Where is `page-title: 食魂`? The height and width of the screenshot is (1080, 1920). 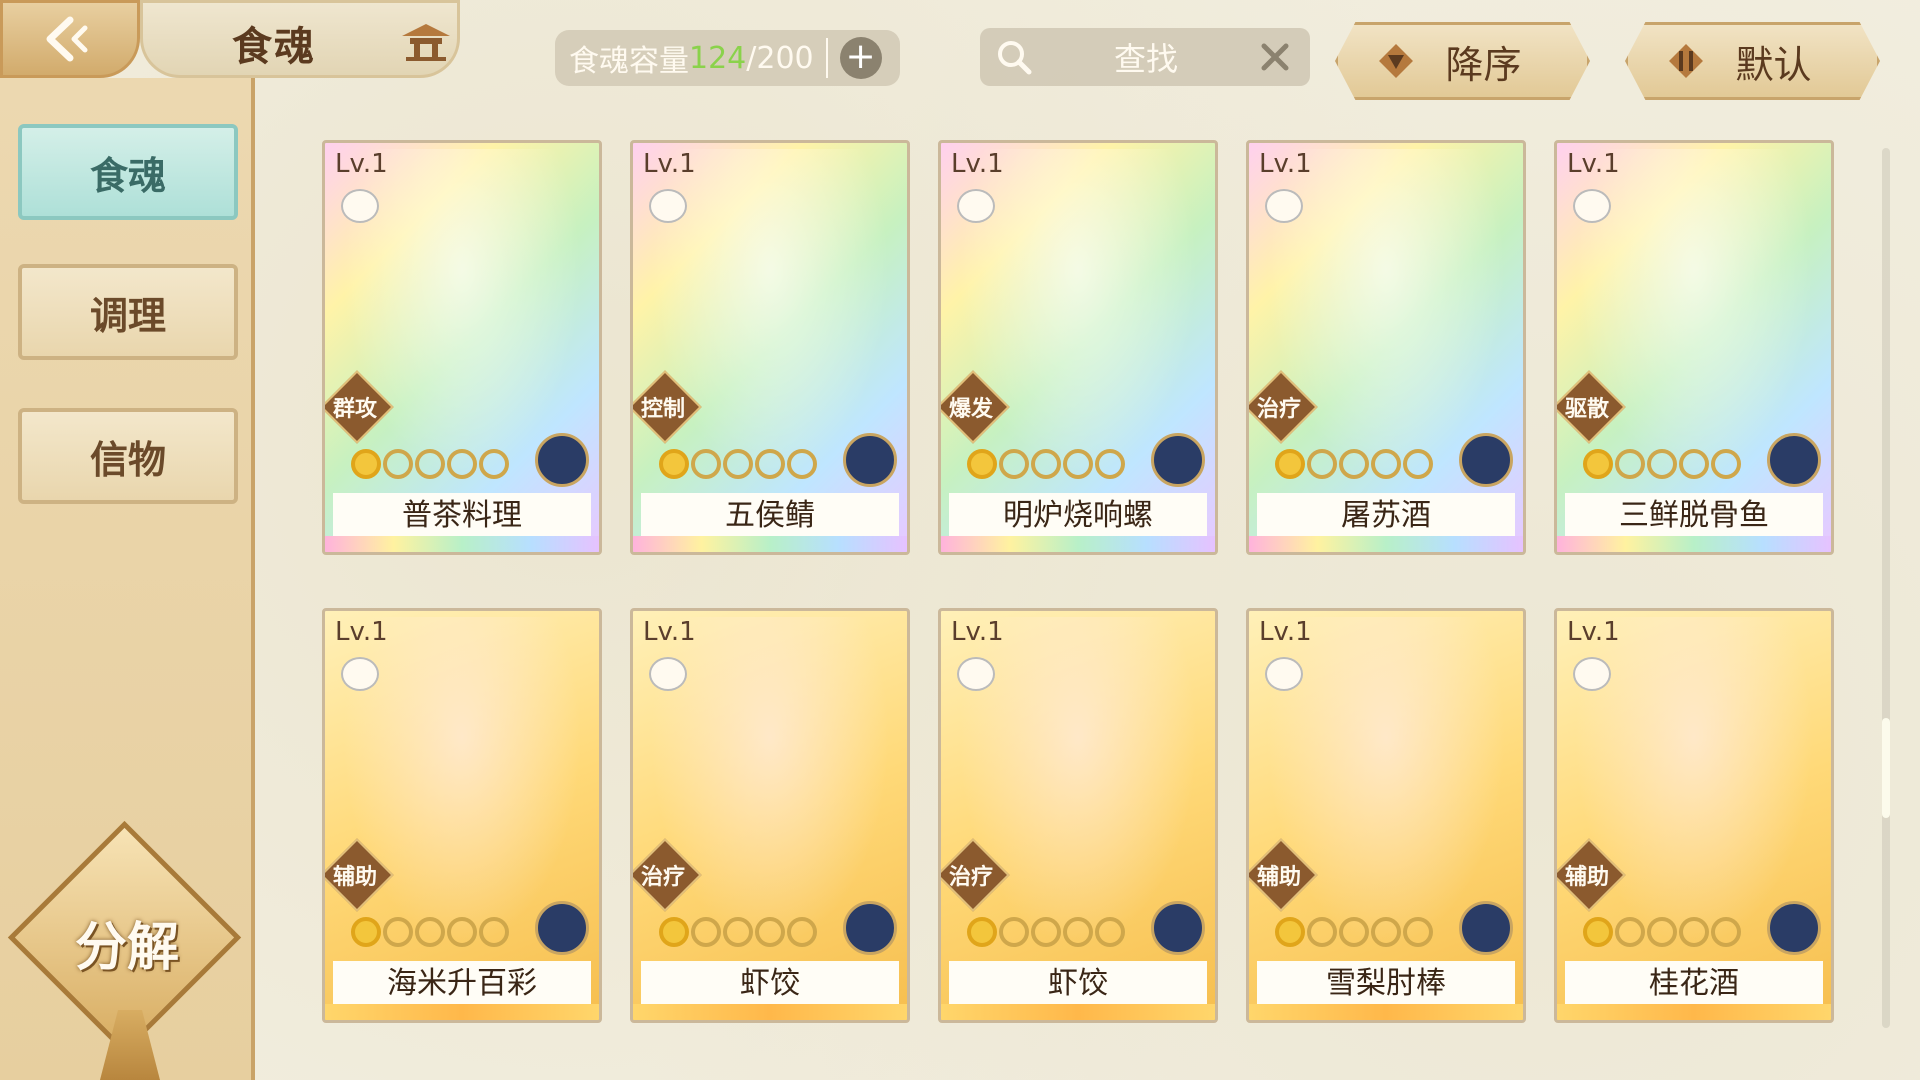
page-title: 食魂 is located at coordinates (274, 47).